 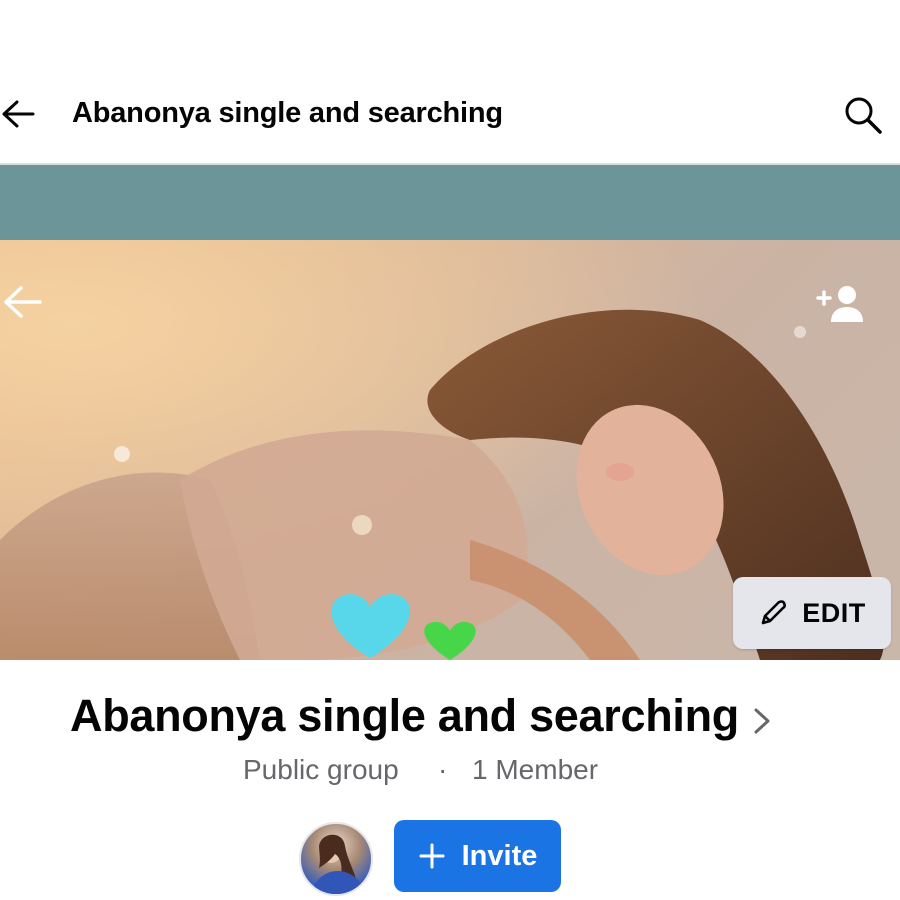 I want to click on cover-top-band, so click(x=450, y=202).